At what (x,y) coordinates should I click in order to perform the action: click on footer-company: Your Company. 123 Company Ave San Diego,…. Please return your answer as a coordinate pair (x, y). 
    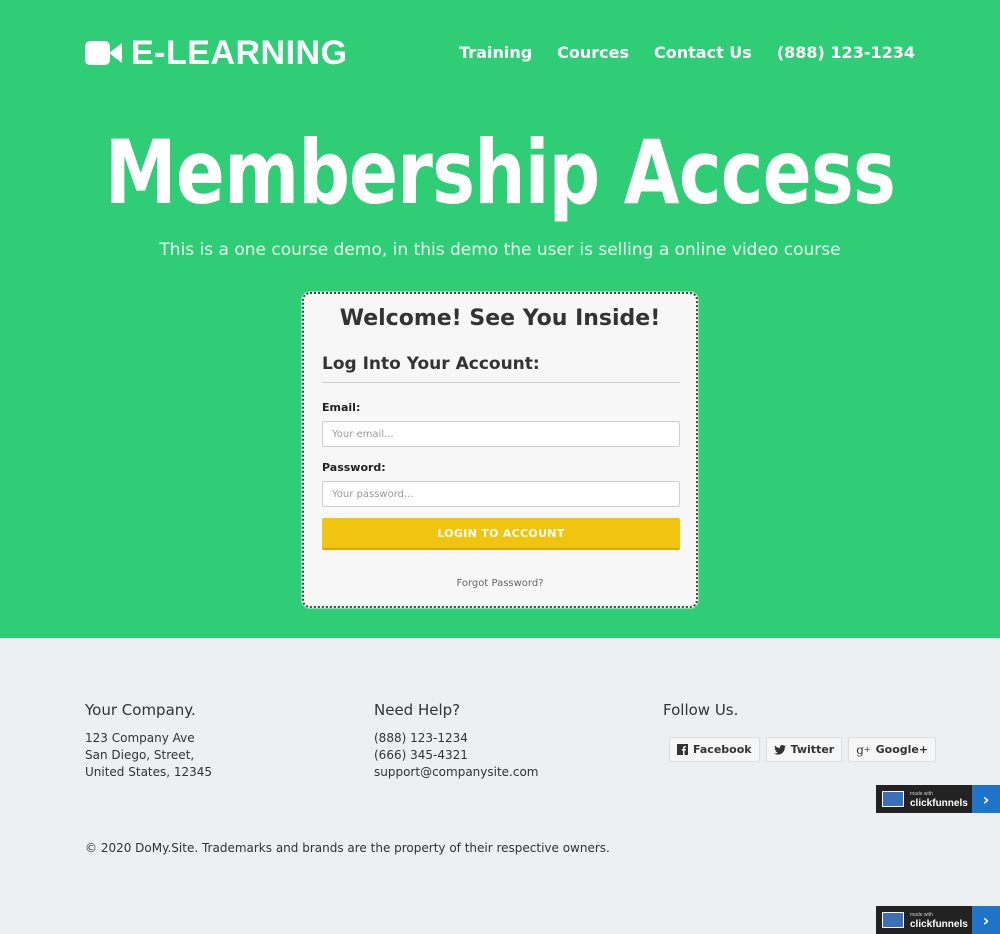
    Looking at the image, I should click on (215, 740).